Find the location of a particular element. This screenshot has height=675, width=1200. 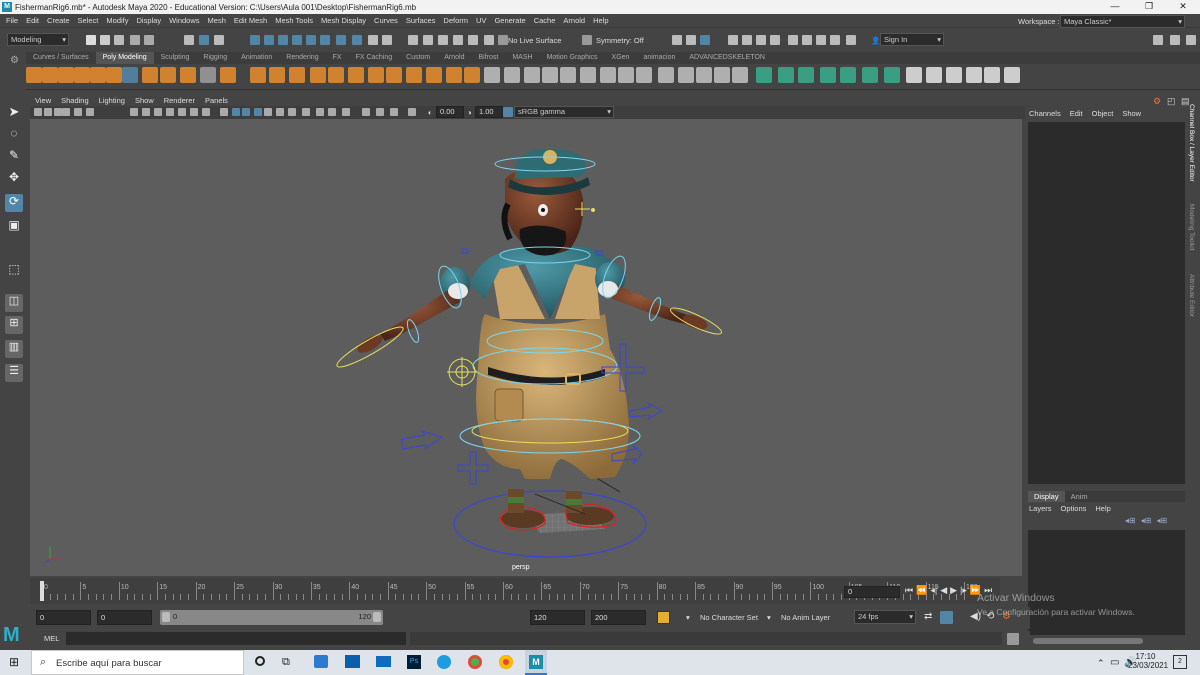

sew-uv-icon is located at coordinates (892, 75).